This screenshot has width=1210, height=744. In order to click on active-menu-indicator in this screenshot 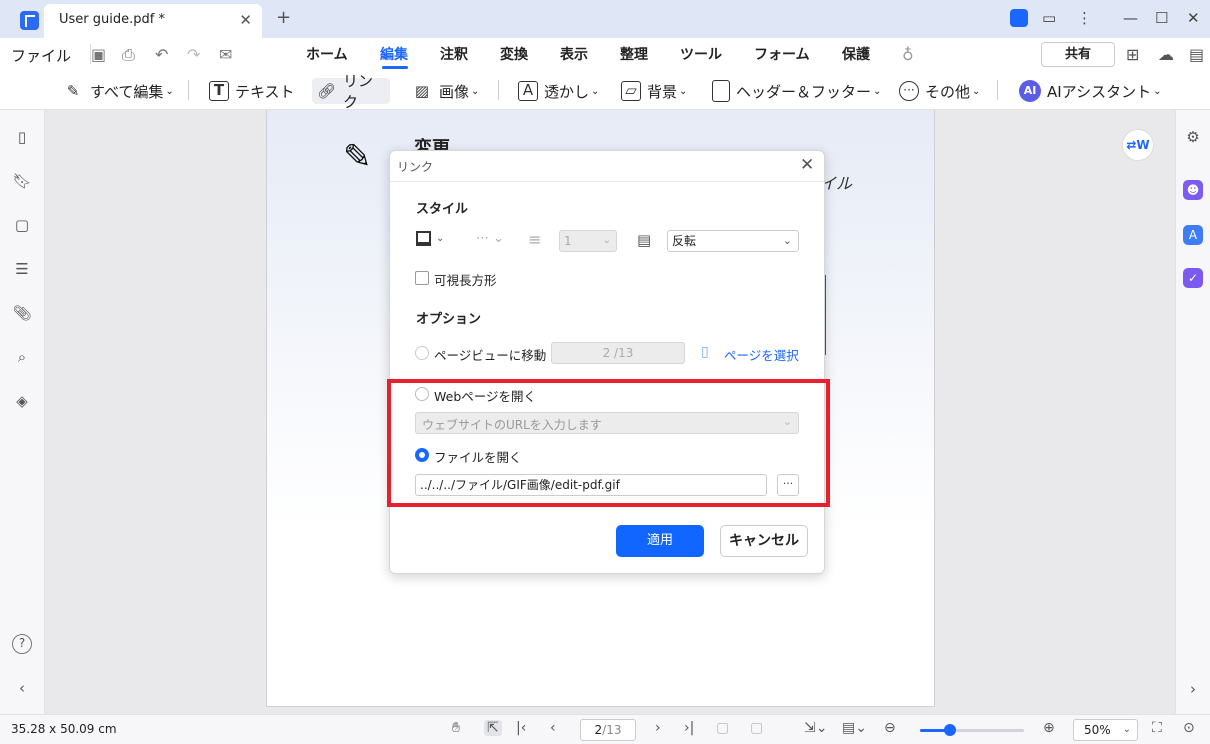, I will do `click(395, 67)`.